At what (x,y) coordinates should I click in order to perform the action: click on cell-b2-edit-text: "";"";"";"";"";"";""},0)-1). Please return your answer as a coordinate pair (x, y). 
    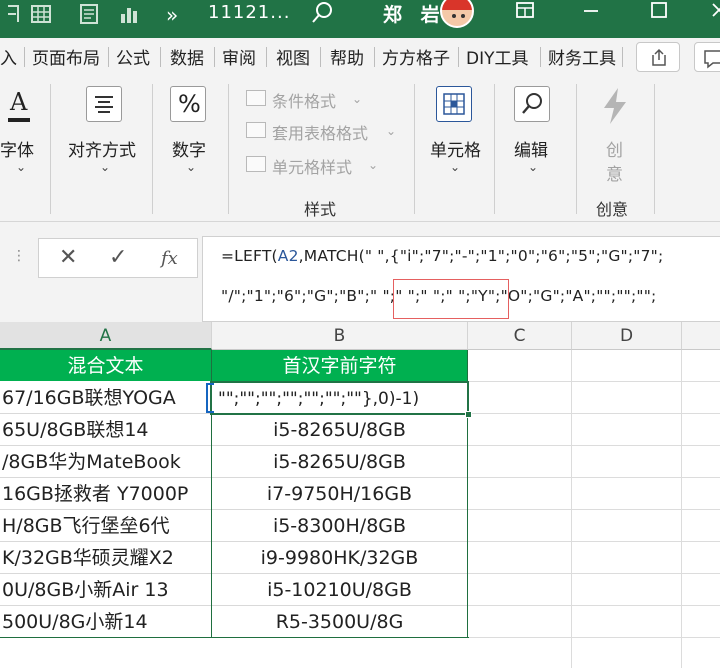
    Looking at the image, I should click on (319, 399).